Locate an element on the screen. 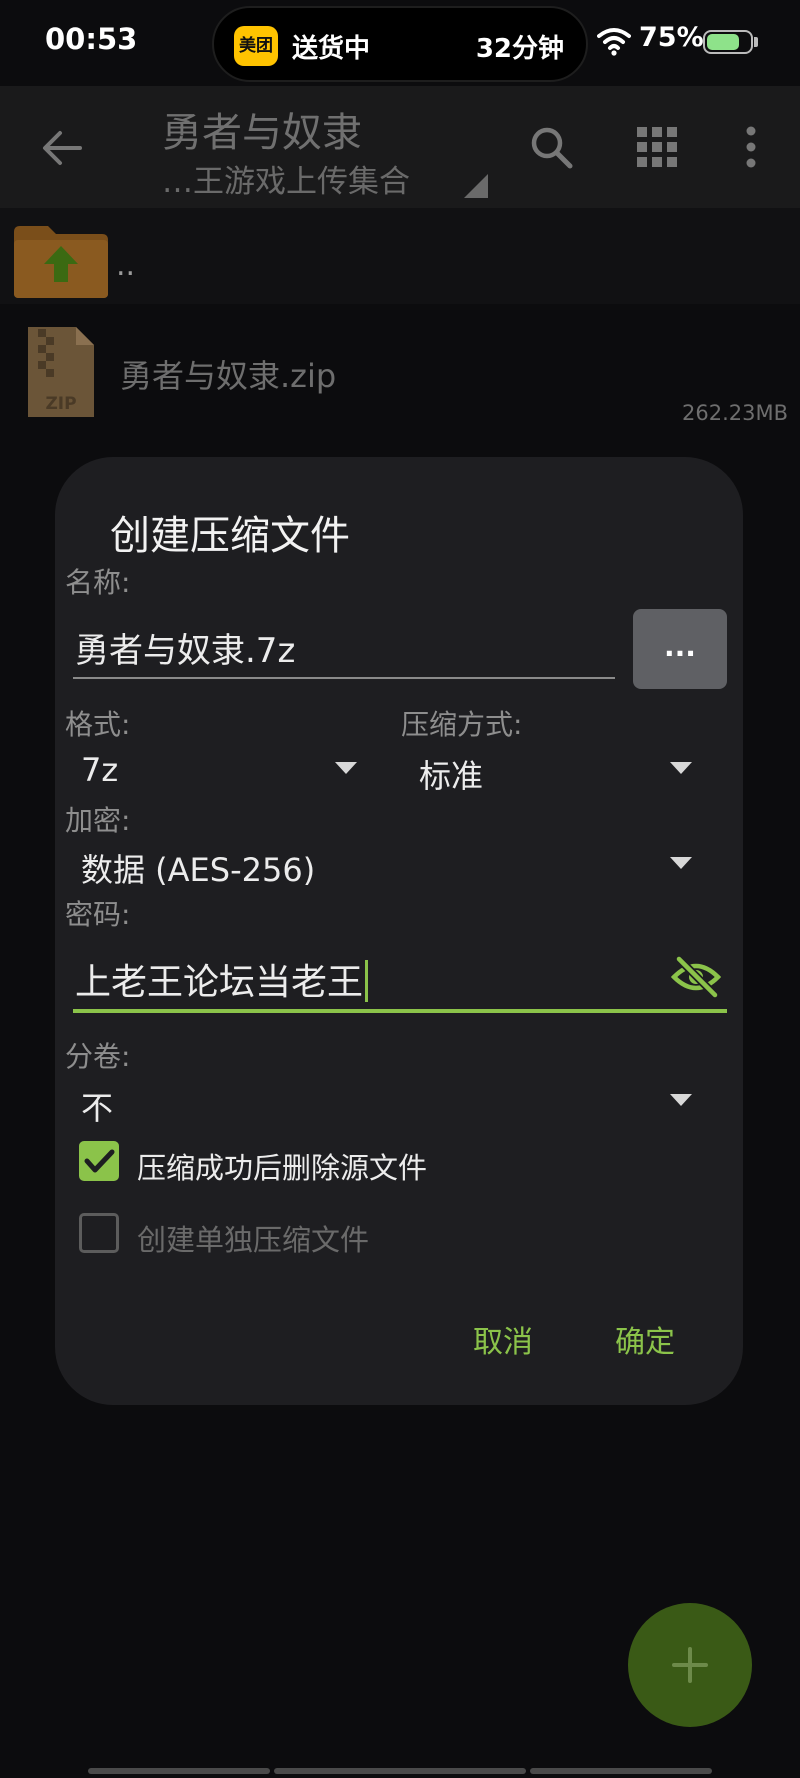 Image resolution: width=800 pixels, height=1778 pixels. parent-folder-label: .. is located at coordinates (126, 265).